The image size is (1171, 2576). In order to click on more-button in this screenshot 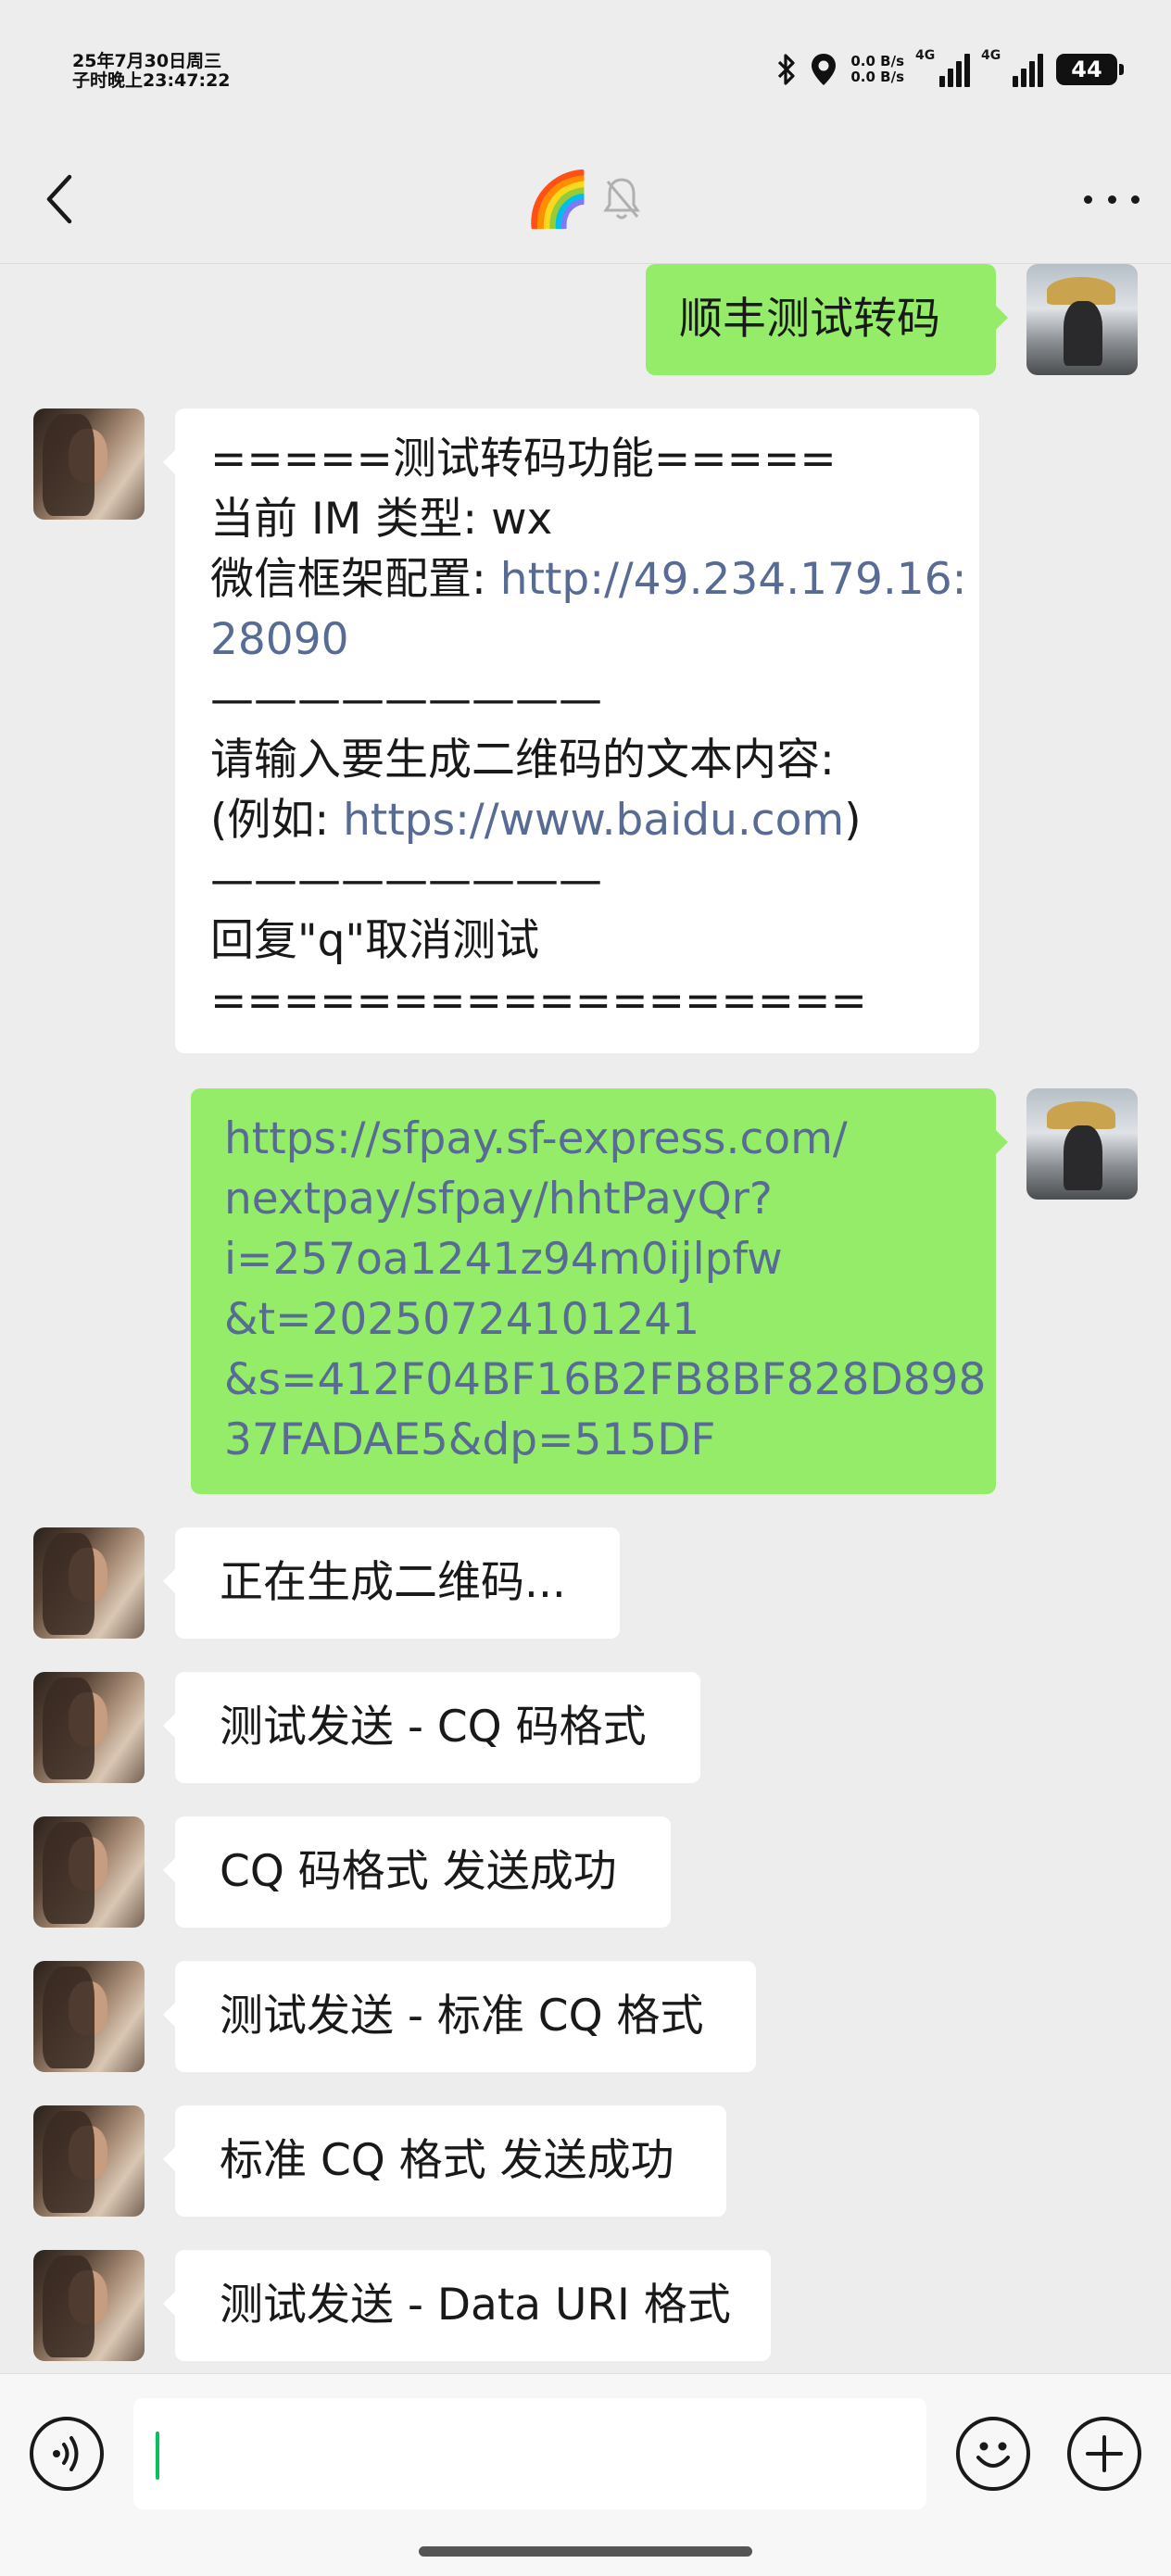, I will do `click(1112, 199)`.